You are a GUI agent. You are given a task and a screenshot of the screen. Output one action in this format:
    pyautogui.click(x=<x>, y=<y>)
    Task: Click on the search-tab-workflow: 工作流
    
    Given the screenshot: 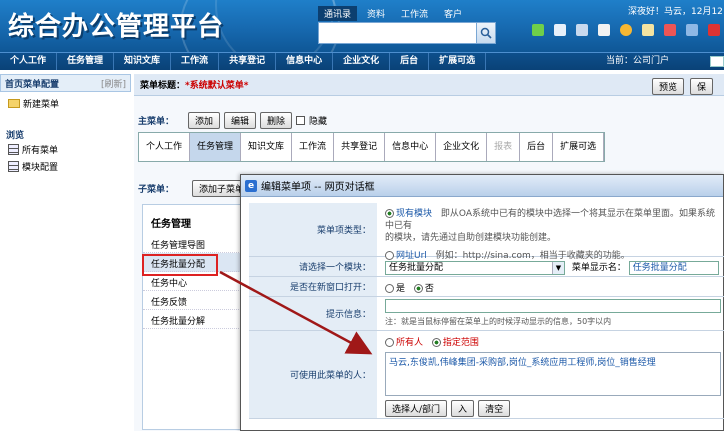 What is the action you would take?
    pyautogui.click(x=414, y=13)
    